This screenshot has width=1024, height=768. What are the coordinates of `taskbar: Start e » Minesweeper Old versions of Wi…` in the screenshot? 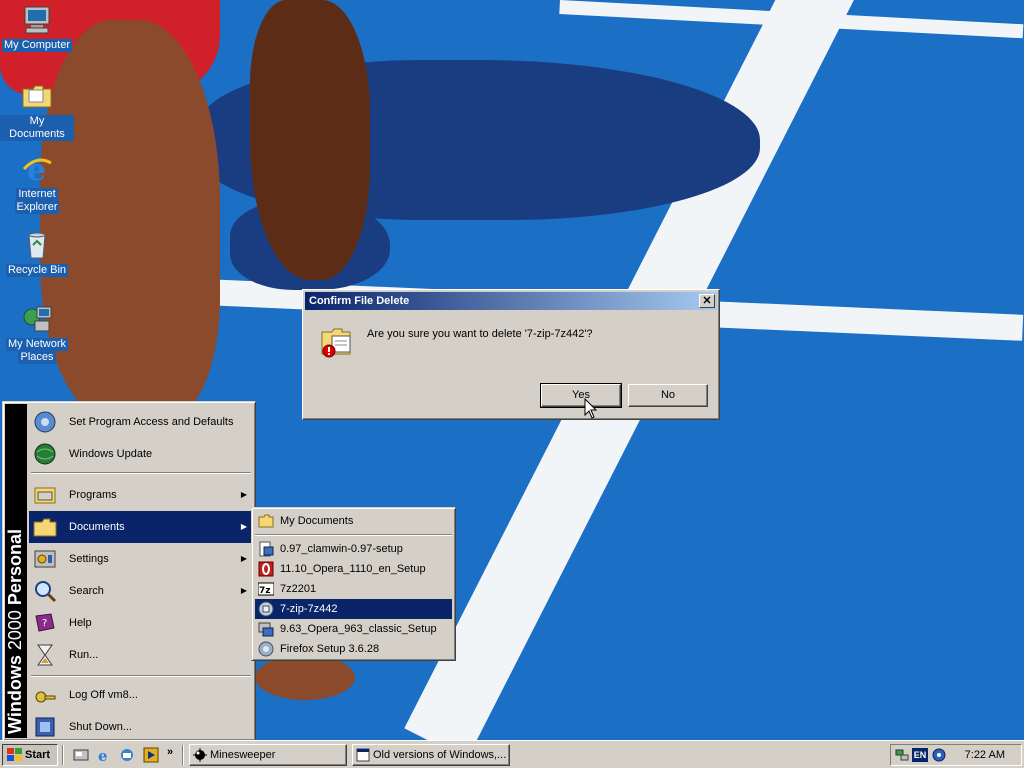 It's located at (512, 754).